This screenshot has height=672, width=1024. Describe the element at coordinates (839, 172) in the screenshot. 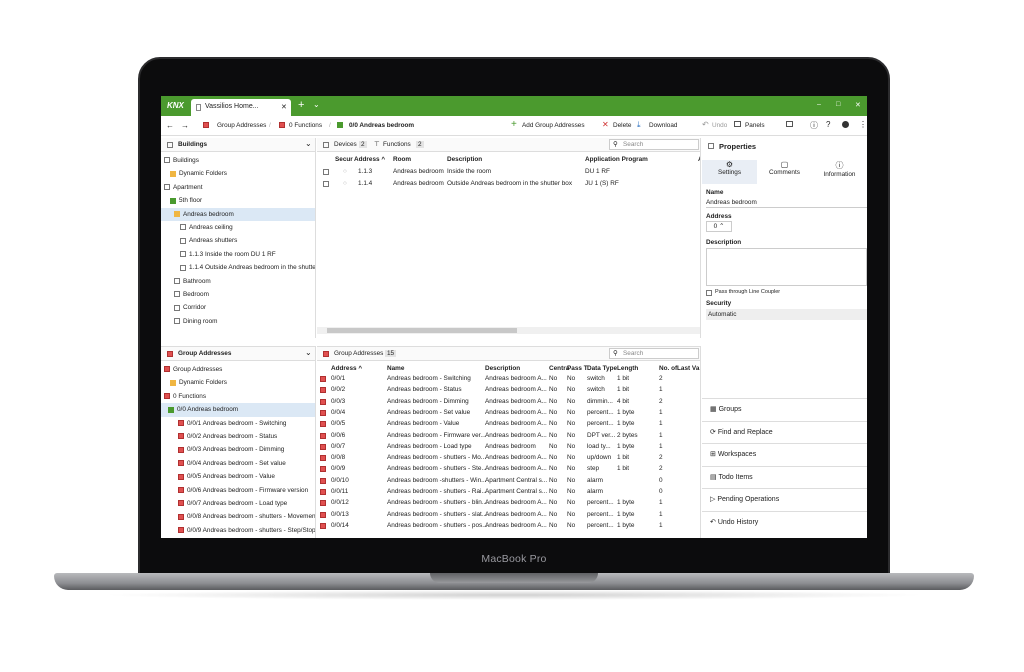

I see `tab-information: ⓘ Information` at that location.